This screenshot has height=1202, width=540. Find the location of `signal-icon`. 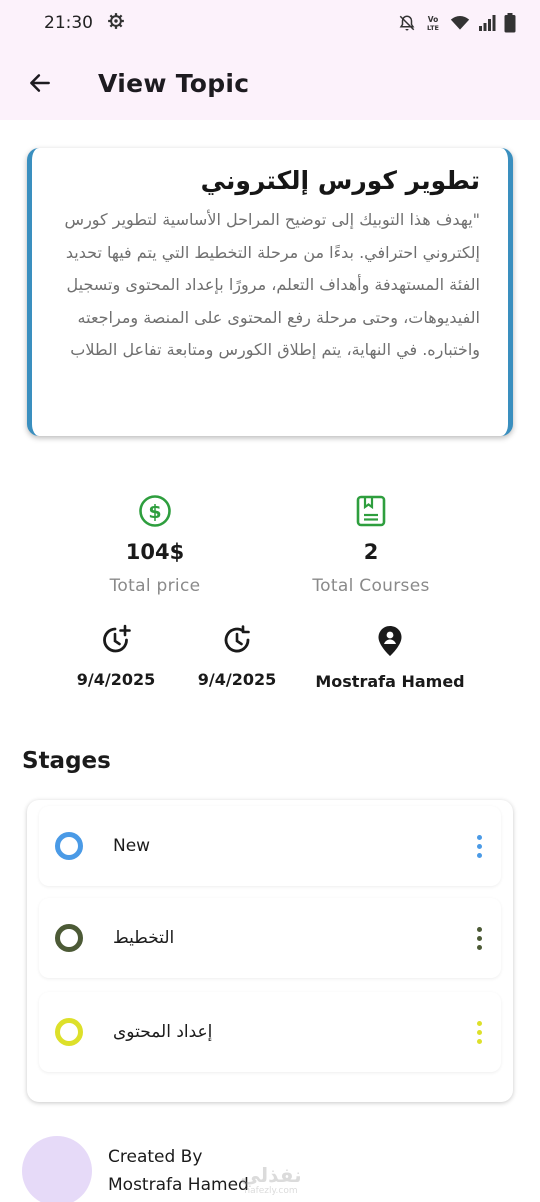

signal-icon is located at coordinates (487, 23).